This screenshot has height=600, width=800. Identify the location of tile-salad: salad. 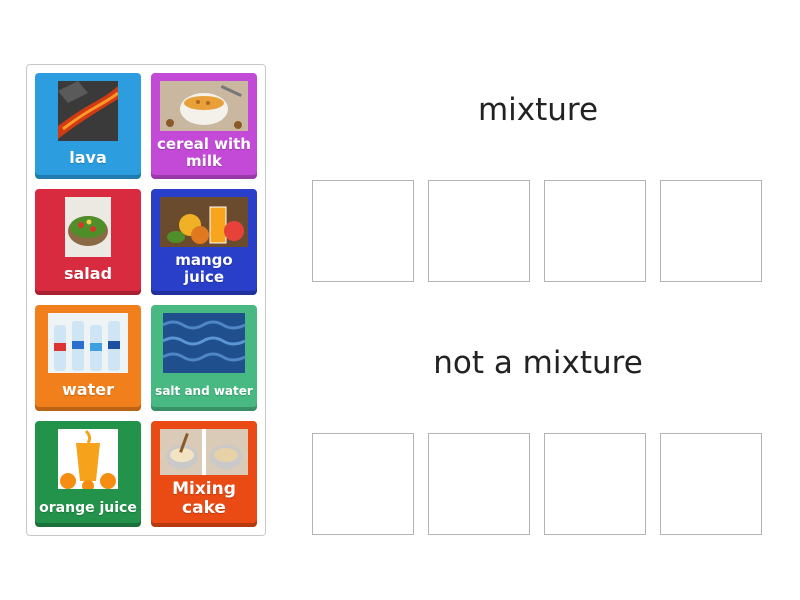
(88, 242).